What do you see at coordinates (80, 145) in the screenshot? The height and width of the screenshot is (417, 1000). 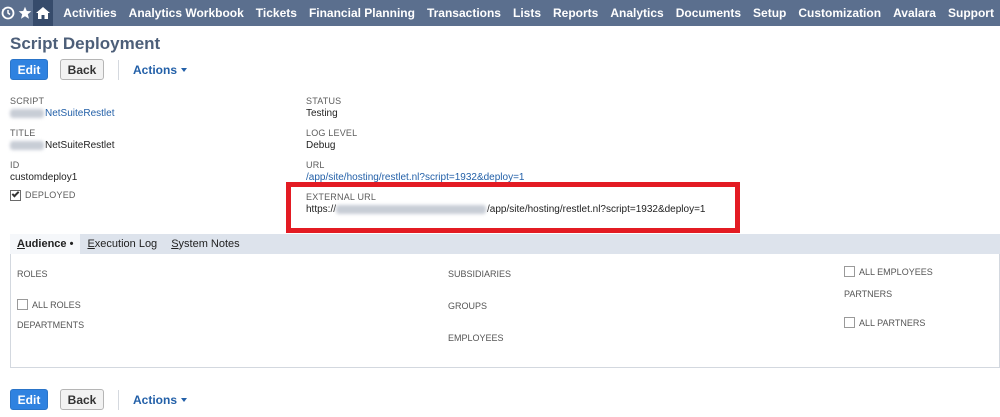 I see `title-value: NetSuiteRestlet` at bounding box center [80, 145].